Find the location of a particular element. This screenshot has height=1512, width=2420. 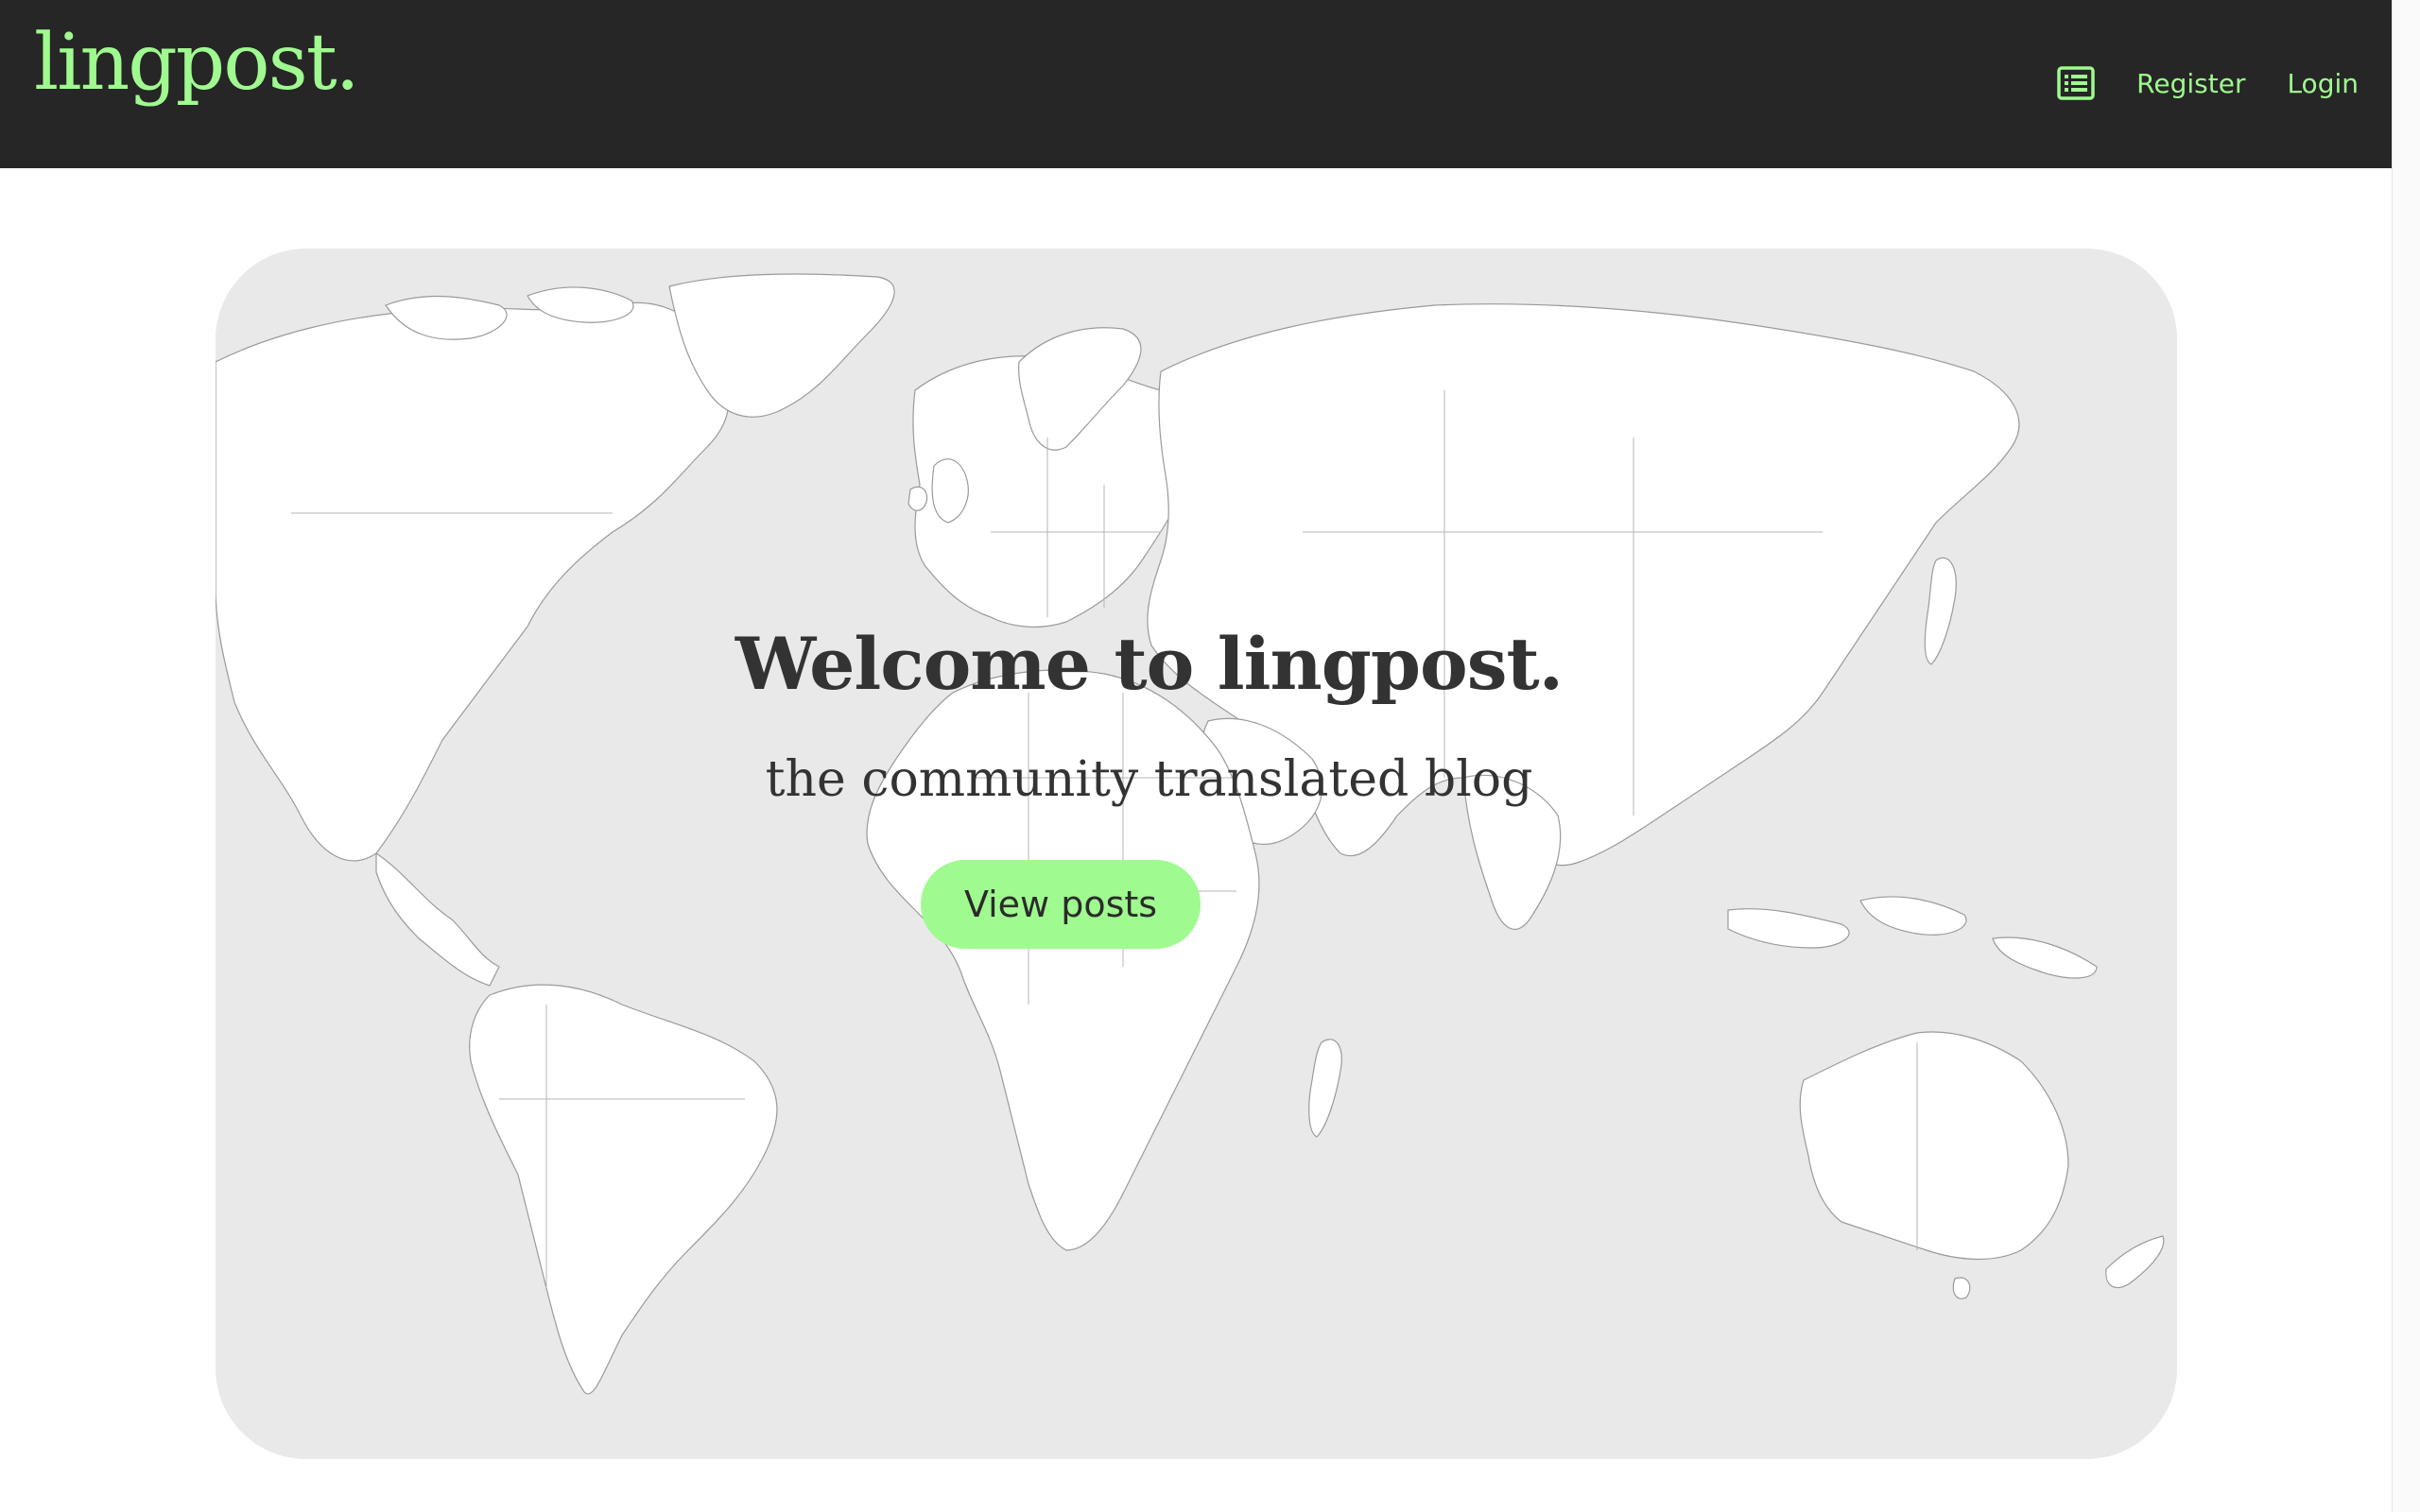

hero-title: Welcome to lingpost. is located at coordinates (1149, 664).